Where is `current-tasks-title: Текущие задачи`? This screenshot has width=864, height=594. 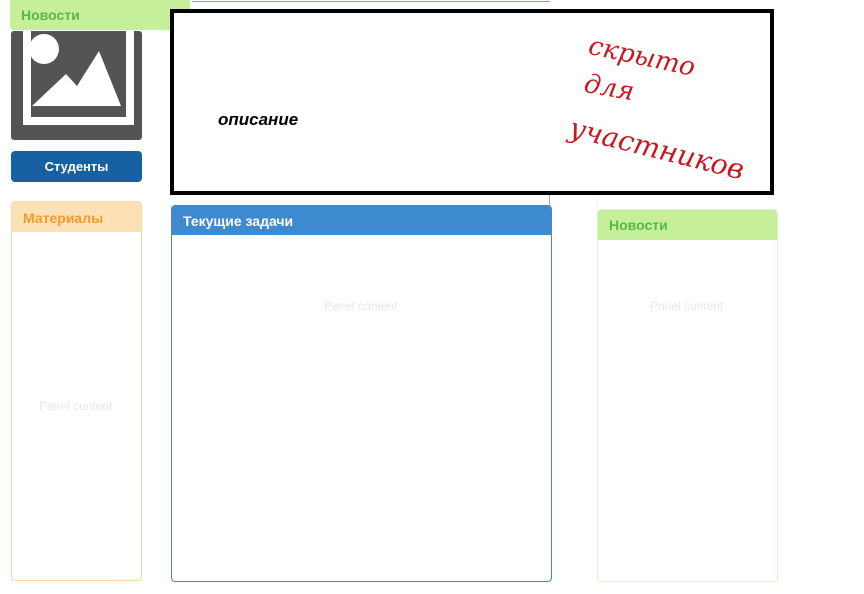
current-tasks-title: Текущие задачи is located at coordinates (238, 221).